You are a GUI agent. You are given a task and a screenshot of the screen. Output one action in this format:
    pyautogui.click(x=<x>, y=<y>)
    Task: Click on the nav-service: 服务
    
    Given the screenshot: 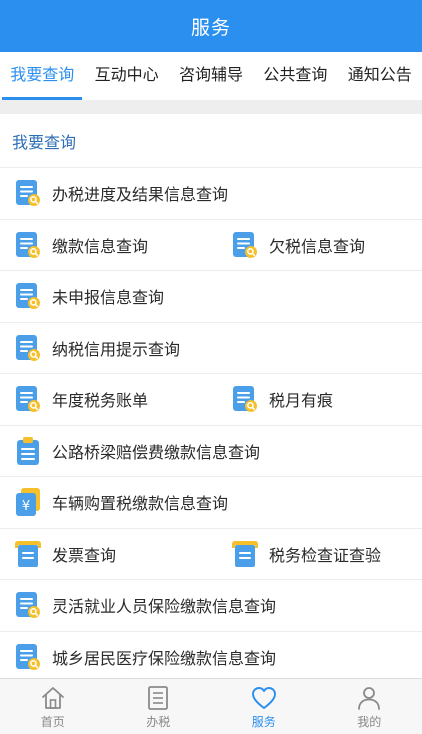 What is the action you would take?
    pyautogui.click(x=264, y=706)
    